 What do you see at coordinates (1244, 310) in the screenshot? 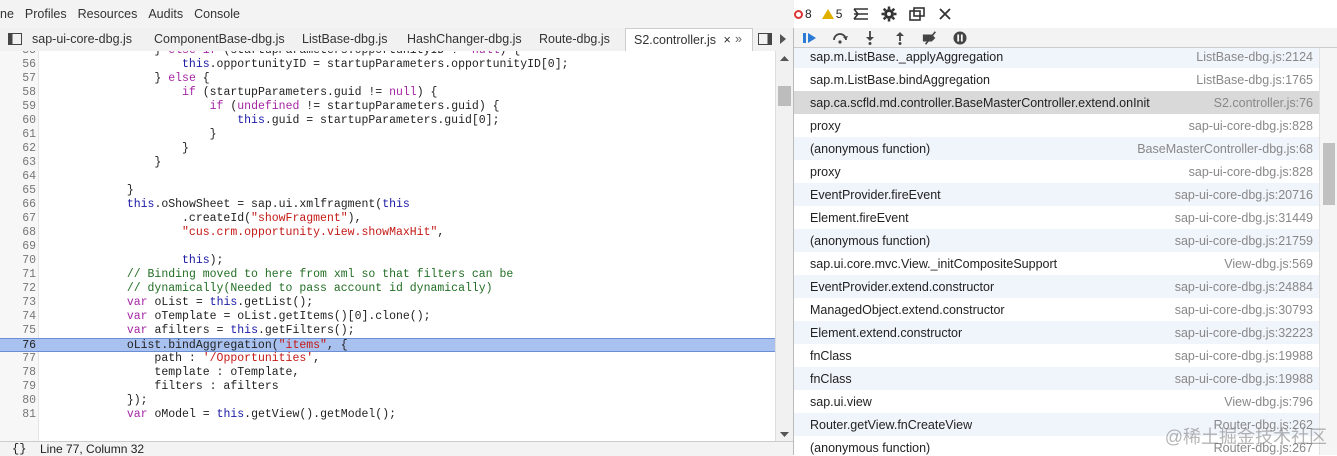
I see `call-frame-location: sap-ui-core-dbg.js:30793` at bounding box center [1244, 310].